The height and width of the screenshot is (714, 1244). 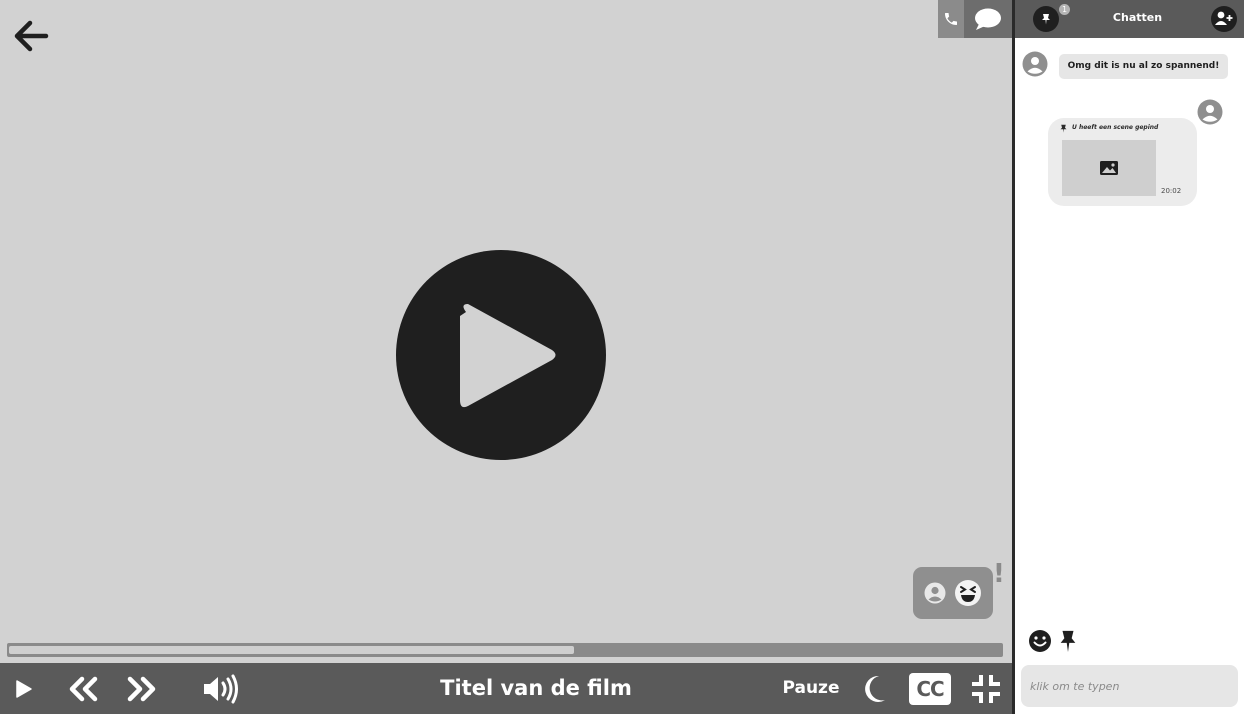 What do you see at coordinates (1143, 66) in the screenshot?
I see `chat-message: Omg dit is nu al zo spannend!` at bounding box center [1143, 66].